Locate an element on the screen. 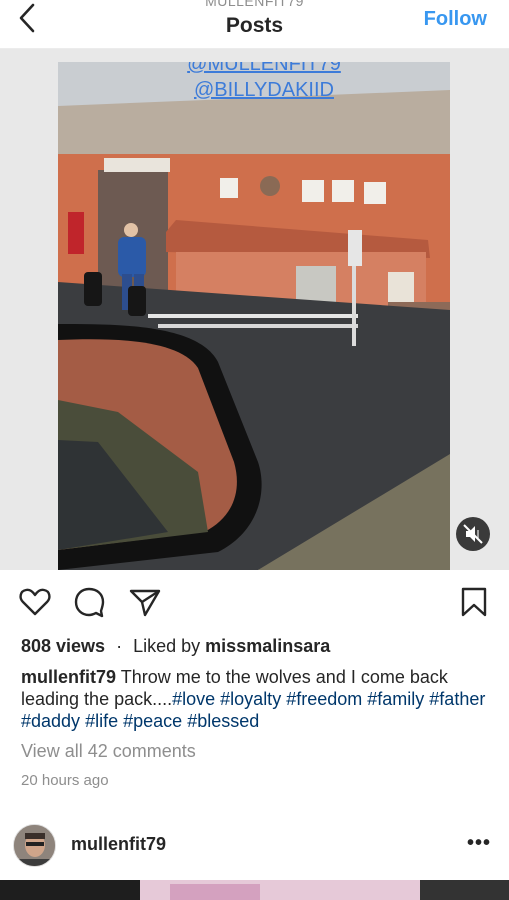 This screenshot has width=509, height=900. next-post-media is located at coordinates (254, 890).